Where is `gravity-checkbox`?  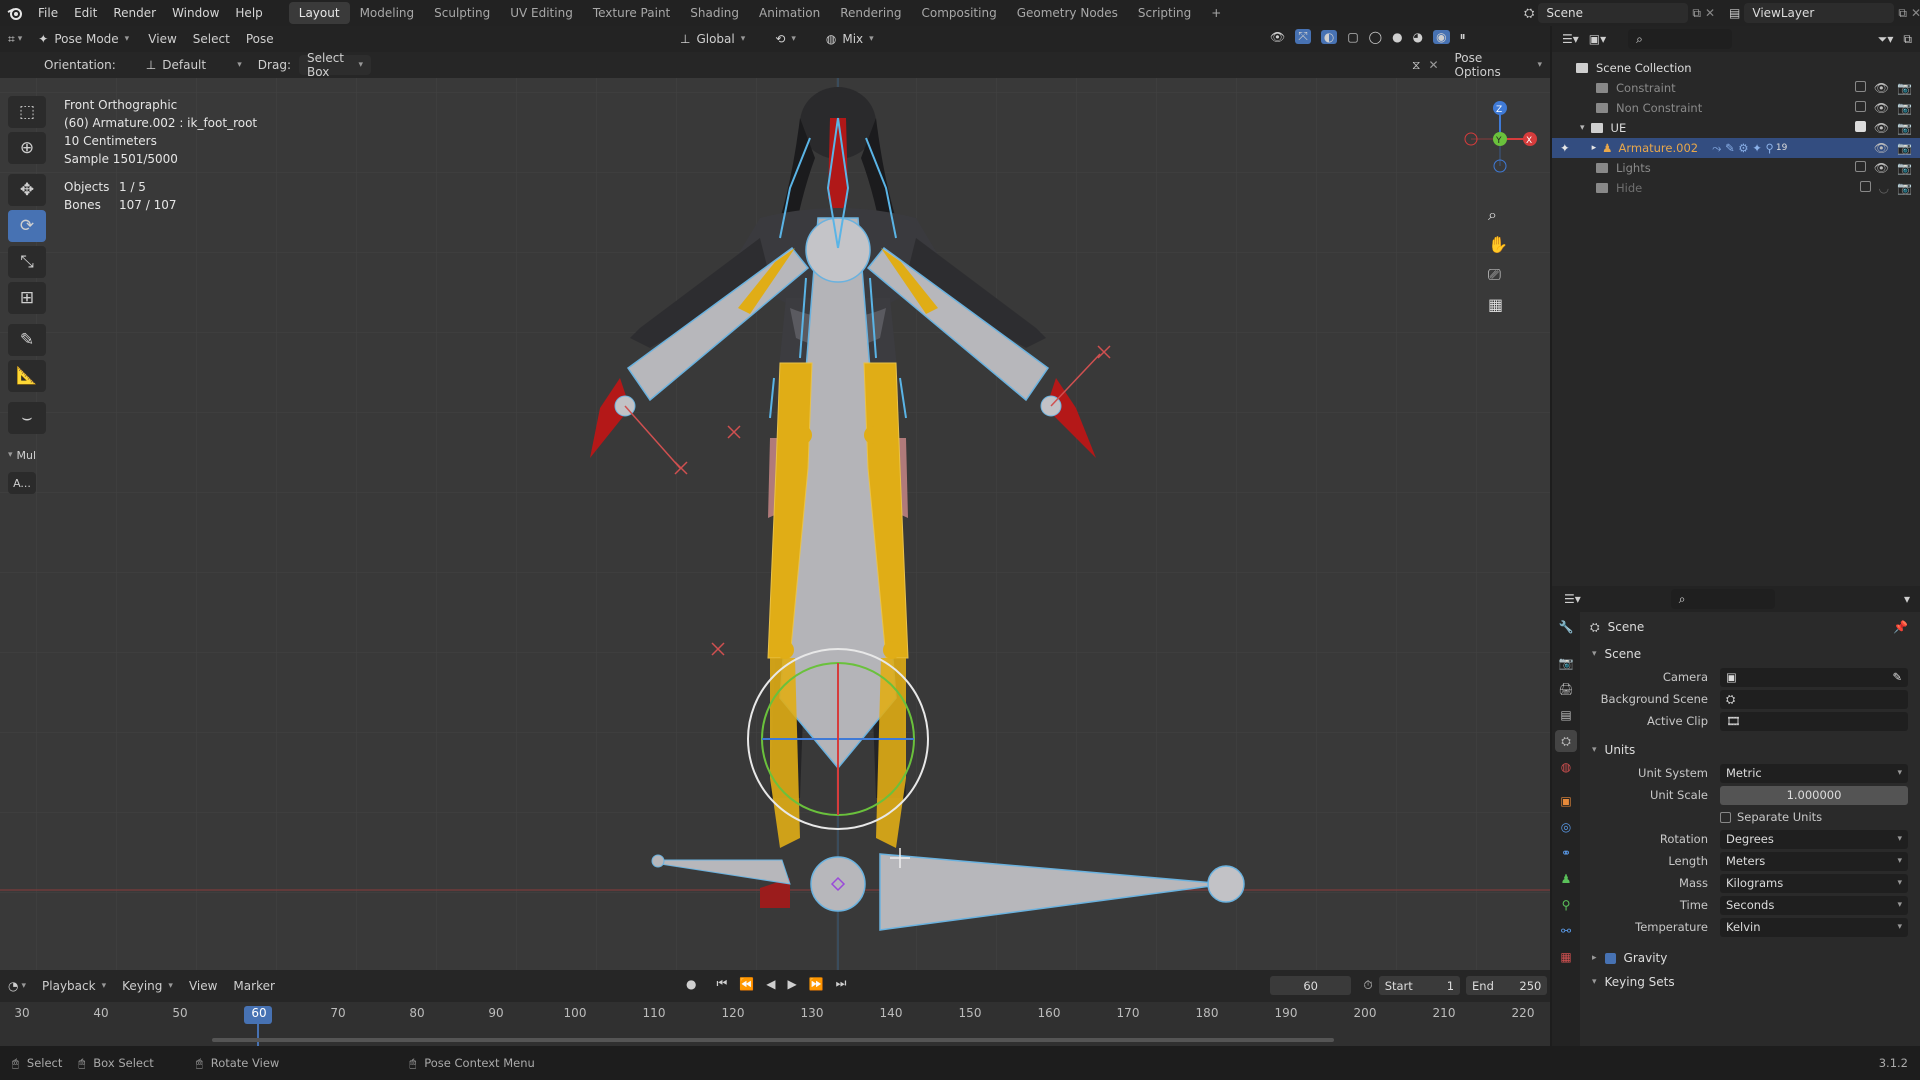
gravity-checkbox is located at coordinates (1610, 958).